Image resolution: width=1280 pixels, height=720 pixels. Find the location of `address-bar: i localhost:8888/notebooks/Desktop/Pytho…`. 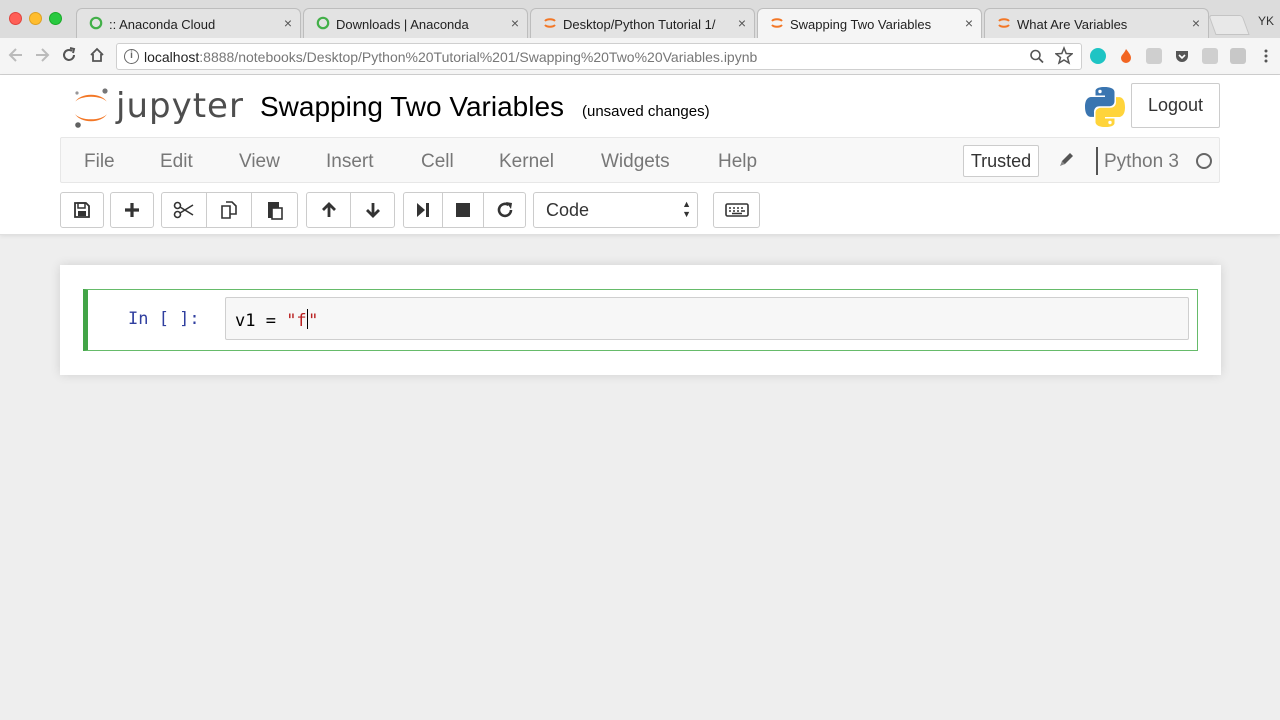

address-bar: i localhost:8888/notebooks/Desktop/Pytho… is located at coordinates (599, 56).